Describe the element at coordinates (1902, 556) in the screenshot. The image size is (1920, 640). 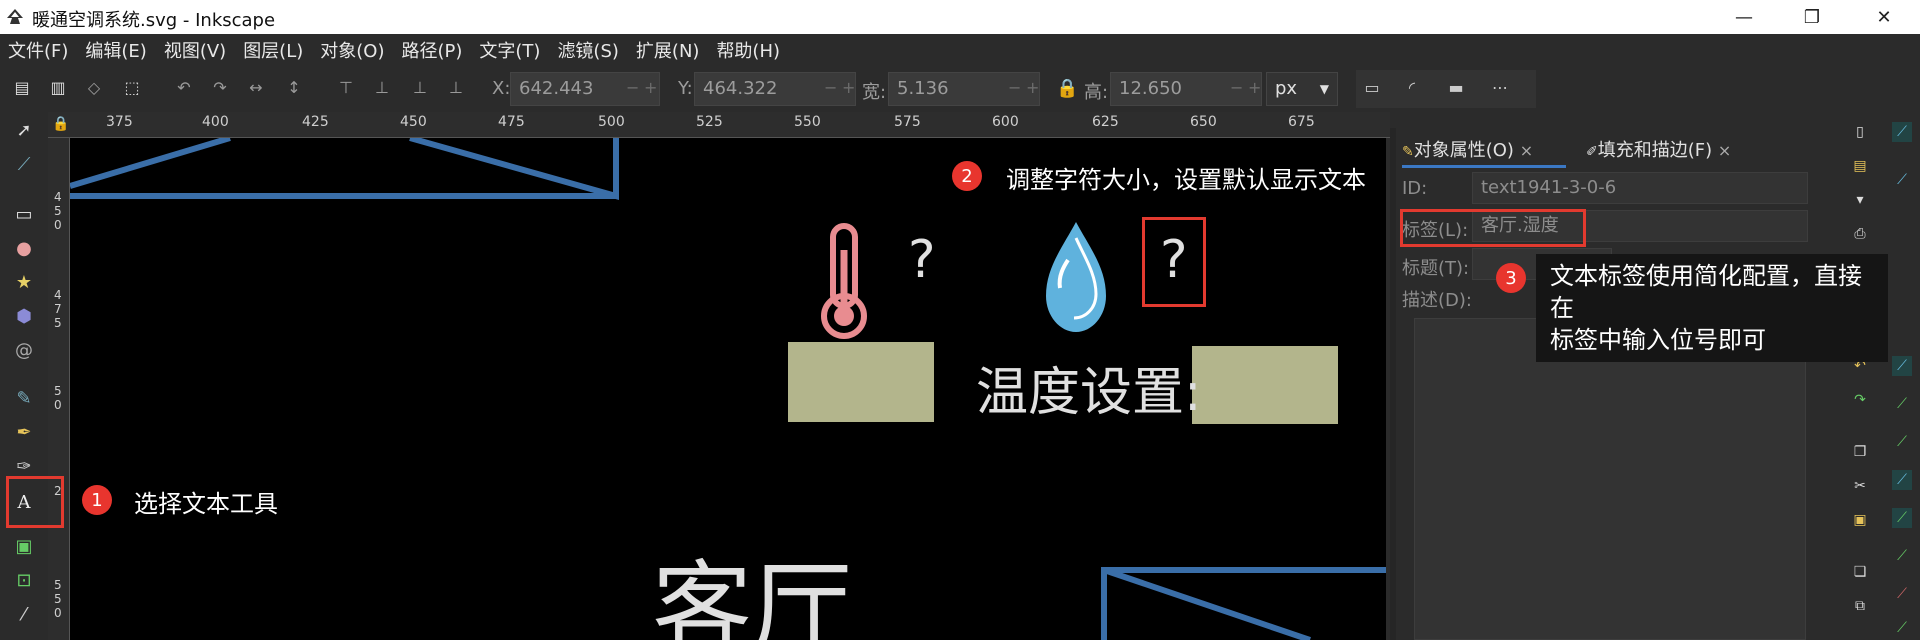
I see `snap-midpoint-icon: ⟋` at that location.